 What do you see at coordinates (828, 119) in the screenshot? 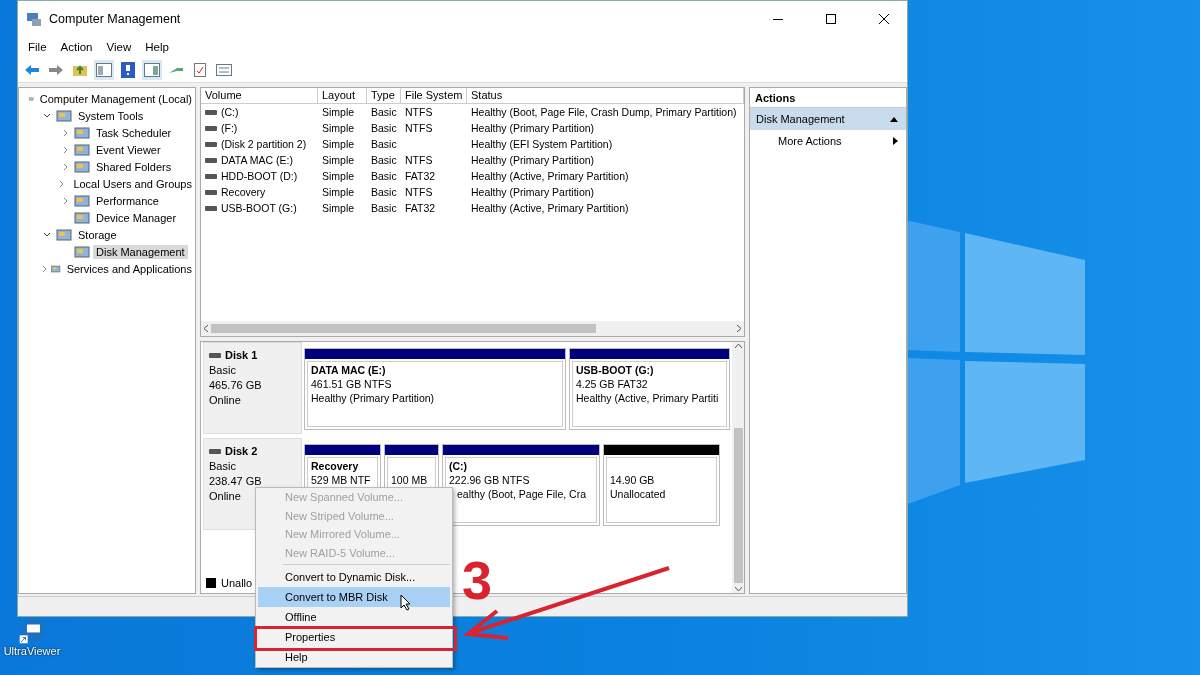
I see `actions-section: Disk Management` at bounding box center [828, 119].